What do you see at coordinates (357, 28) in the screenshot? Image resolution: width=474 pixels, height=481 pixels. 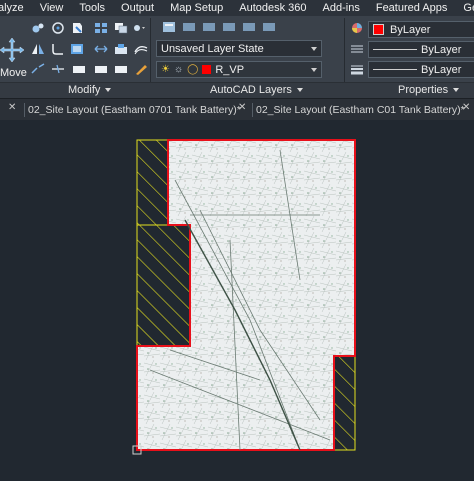 I see `match-properties-icon` at bounding box center [357, 28].